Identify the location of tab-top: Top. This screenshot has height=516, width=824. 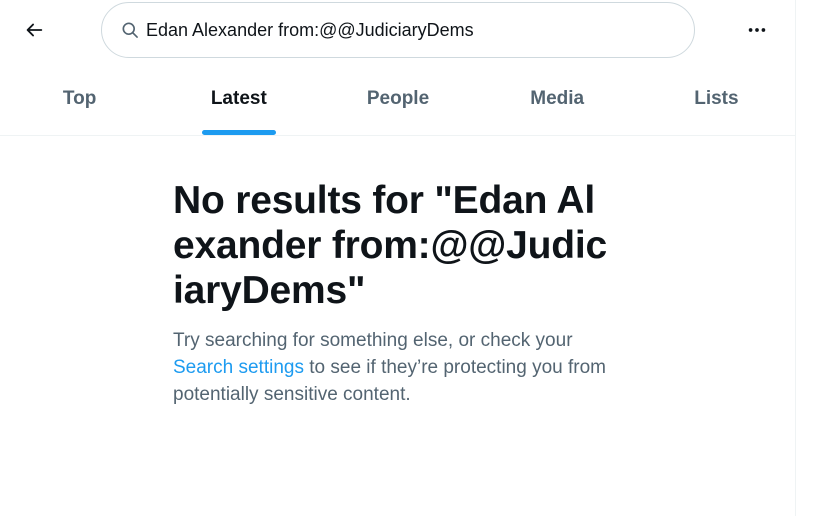
(79, 100).